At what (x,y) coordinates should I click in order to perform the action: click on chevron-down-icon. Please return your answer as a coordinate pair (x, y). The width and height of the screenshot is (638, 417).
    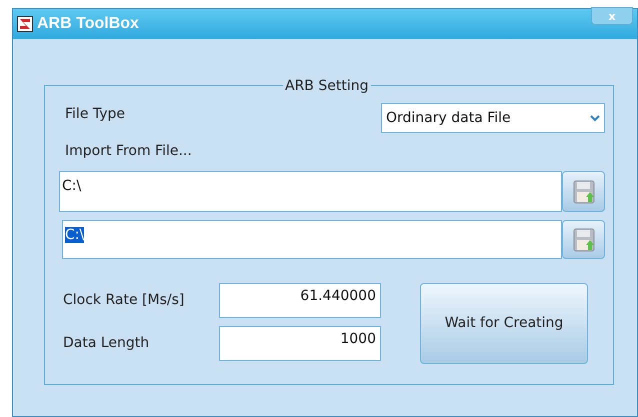
    Looking at the image, I should click on (595, 118).